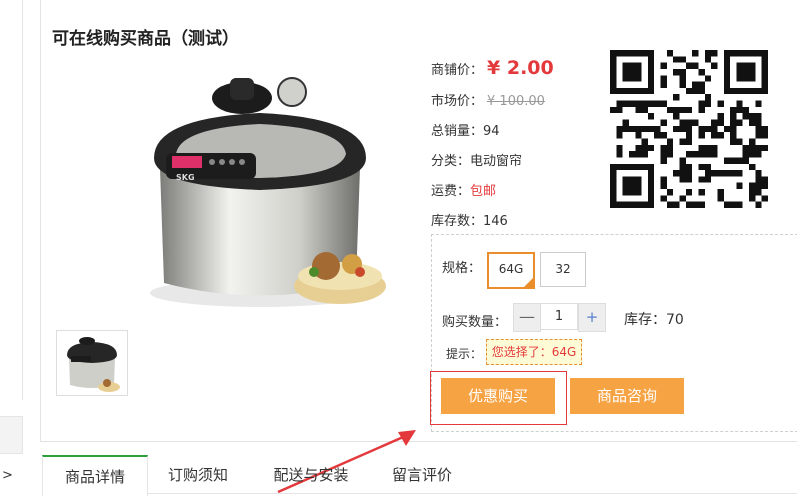 This screenshot has height=501, width=797. What do you see at coordinates (592, 317) in the screenshot?
I see `quantity-increase-button: +` at bounding box center [592, 317].